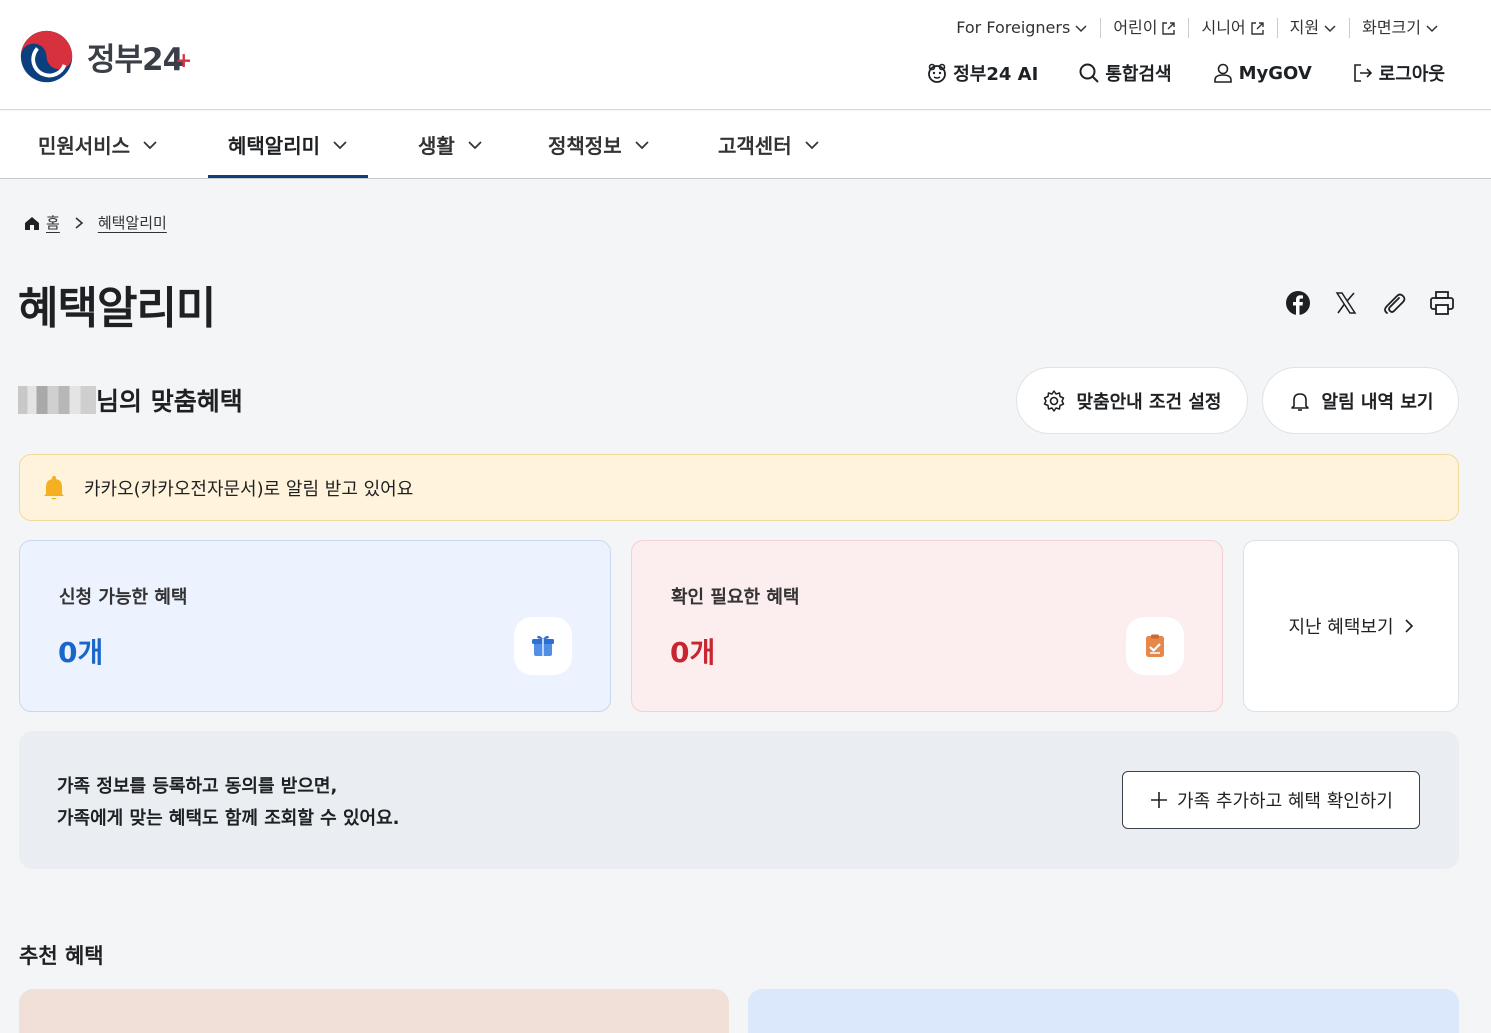 The height and width of the screenshot is (1033, 1491). Describe the element at coordinates (927, 626) in the screenshot. I see `check-needed-benefits-card: 확인 필요한 혜택 0개` at that location.